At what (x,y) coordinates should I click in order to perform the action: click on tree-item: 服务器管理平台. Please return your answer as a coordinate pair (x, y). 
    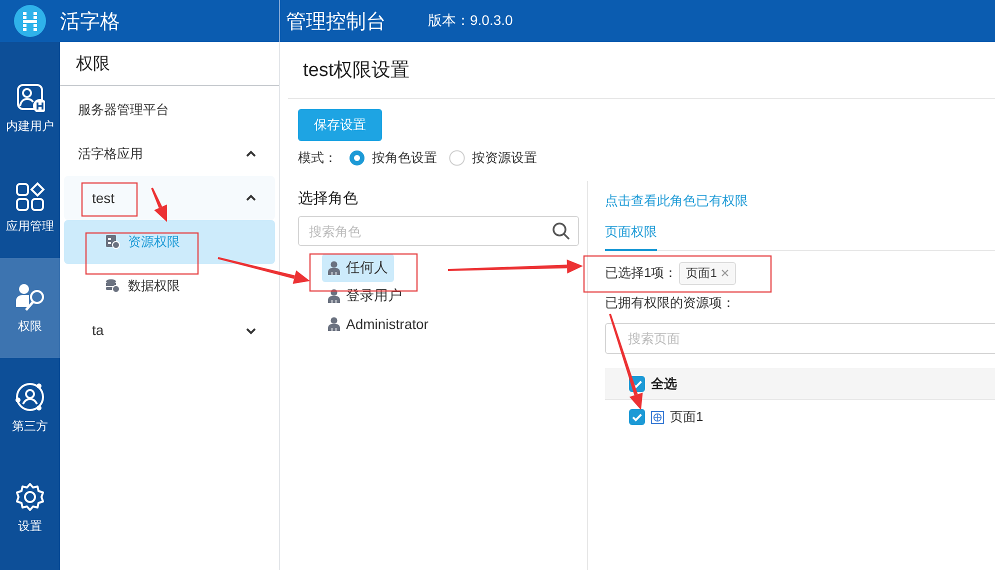
    Looking at the image, I should click on (169, 110).